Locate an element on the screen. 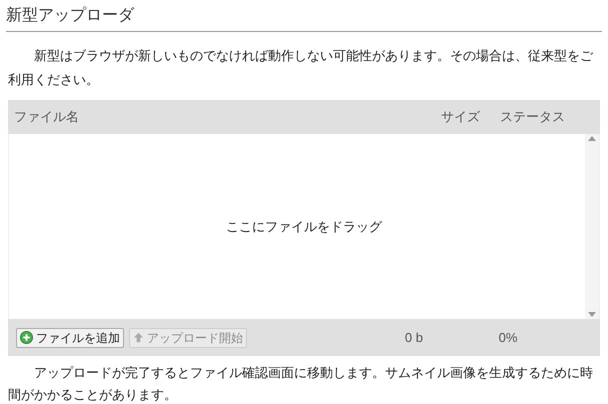 The width and height of the screenshot is (608, 404). plus-icon is located at coordinates (26, 337).